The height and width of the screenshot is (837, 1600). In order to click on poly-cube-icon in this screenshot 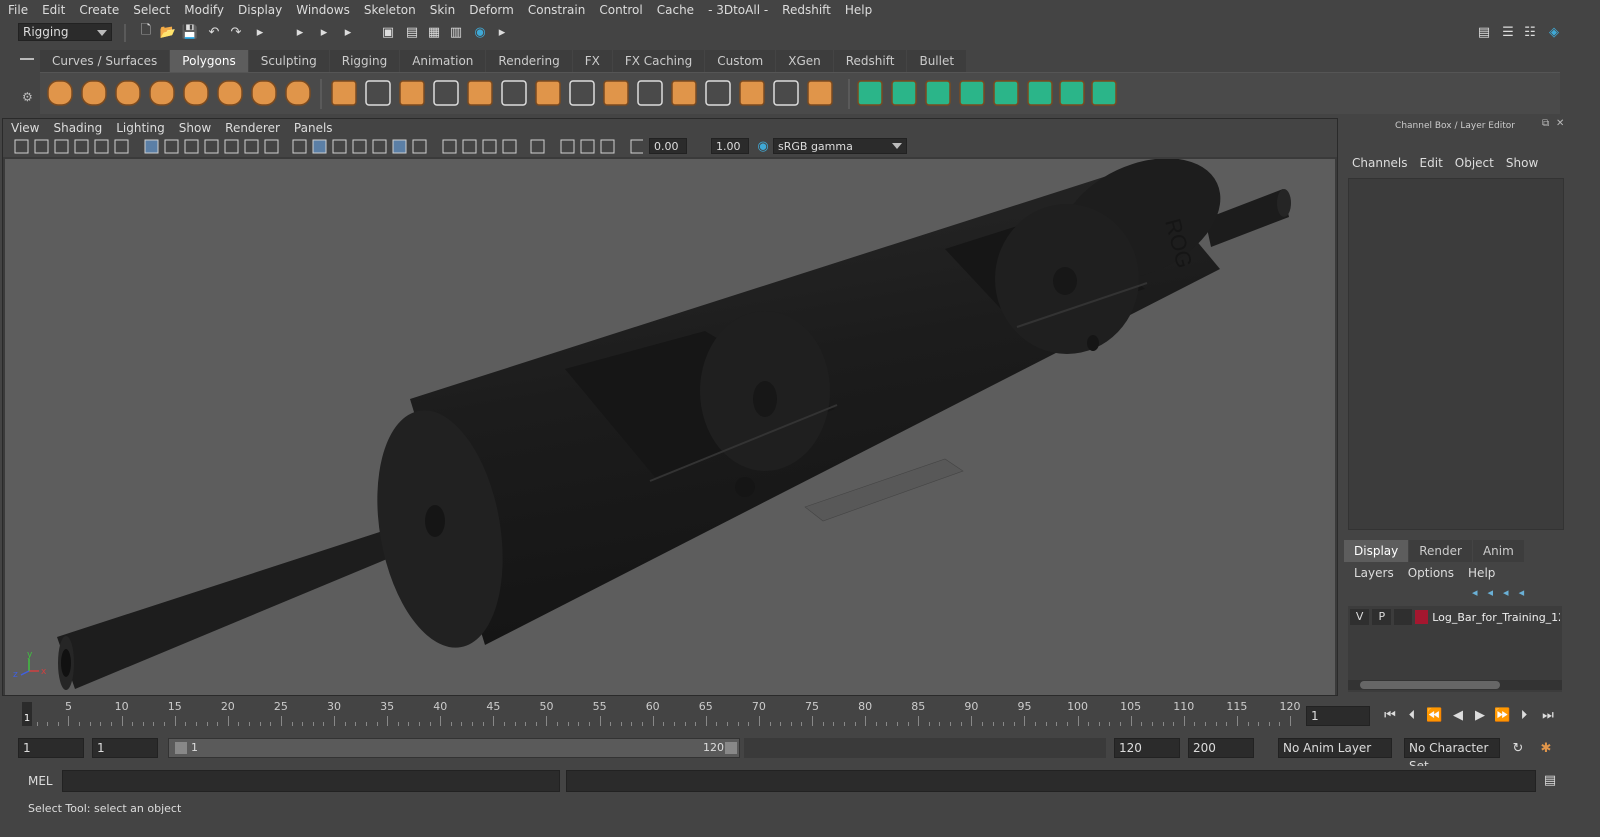, I will do `click(94, 93)`.